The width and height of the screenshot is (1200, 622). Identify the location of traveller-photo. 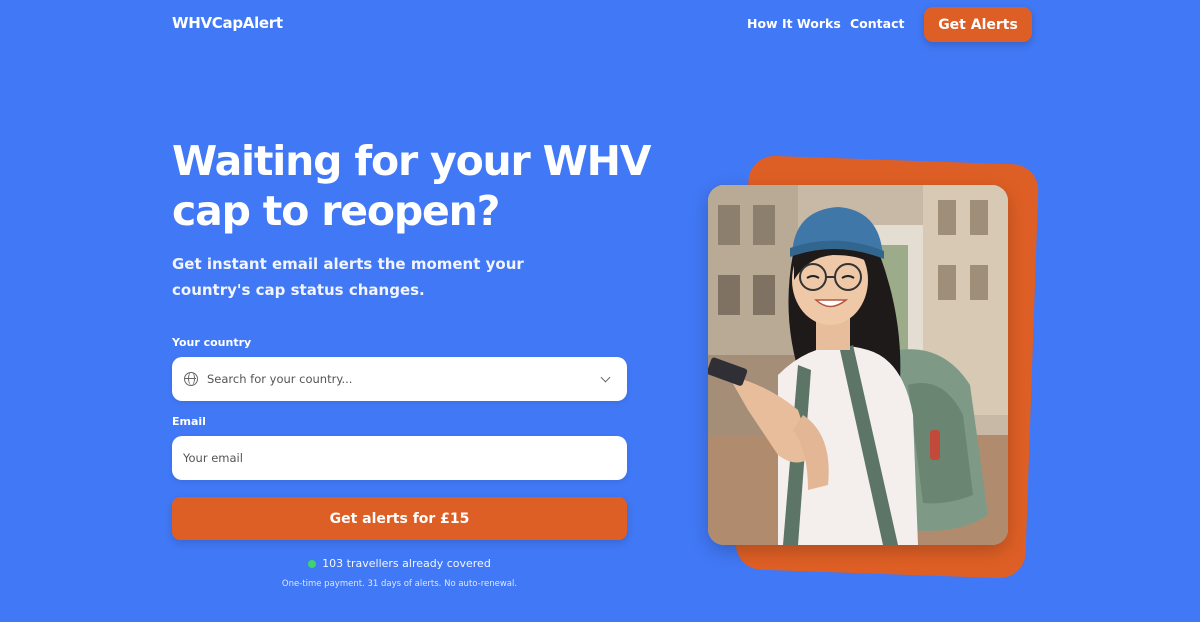
(858, 365).